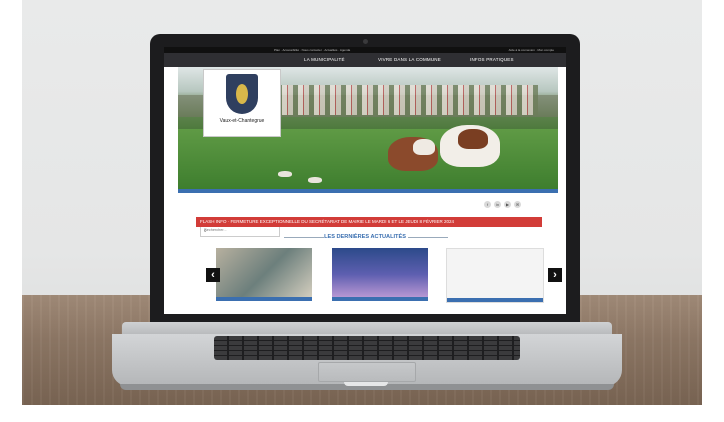 This screenshot has height=422, width=724. Describe the element at coordinates (242, 121) in the screenshot. I see `site-name: Vaux-et-Chantegrue` at that location.